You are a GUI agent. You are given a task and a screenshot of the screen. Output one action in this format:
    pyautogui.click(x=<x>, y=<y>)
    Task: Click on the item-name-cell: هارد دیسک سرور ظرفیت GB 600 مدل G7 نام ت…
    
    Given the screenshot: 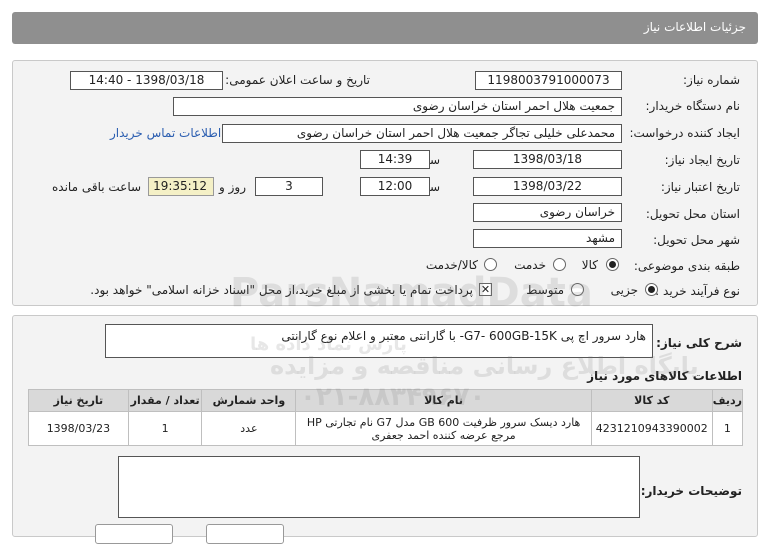 What is the action you would take?
    pyautogui.click(x=443, y=428)
    